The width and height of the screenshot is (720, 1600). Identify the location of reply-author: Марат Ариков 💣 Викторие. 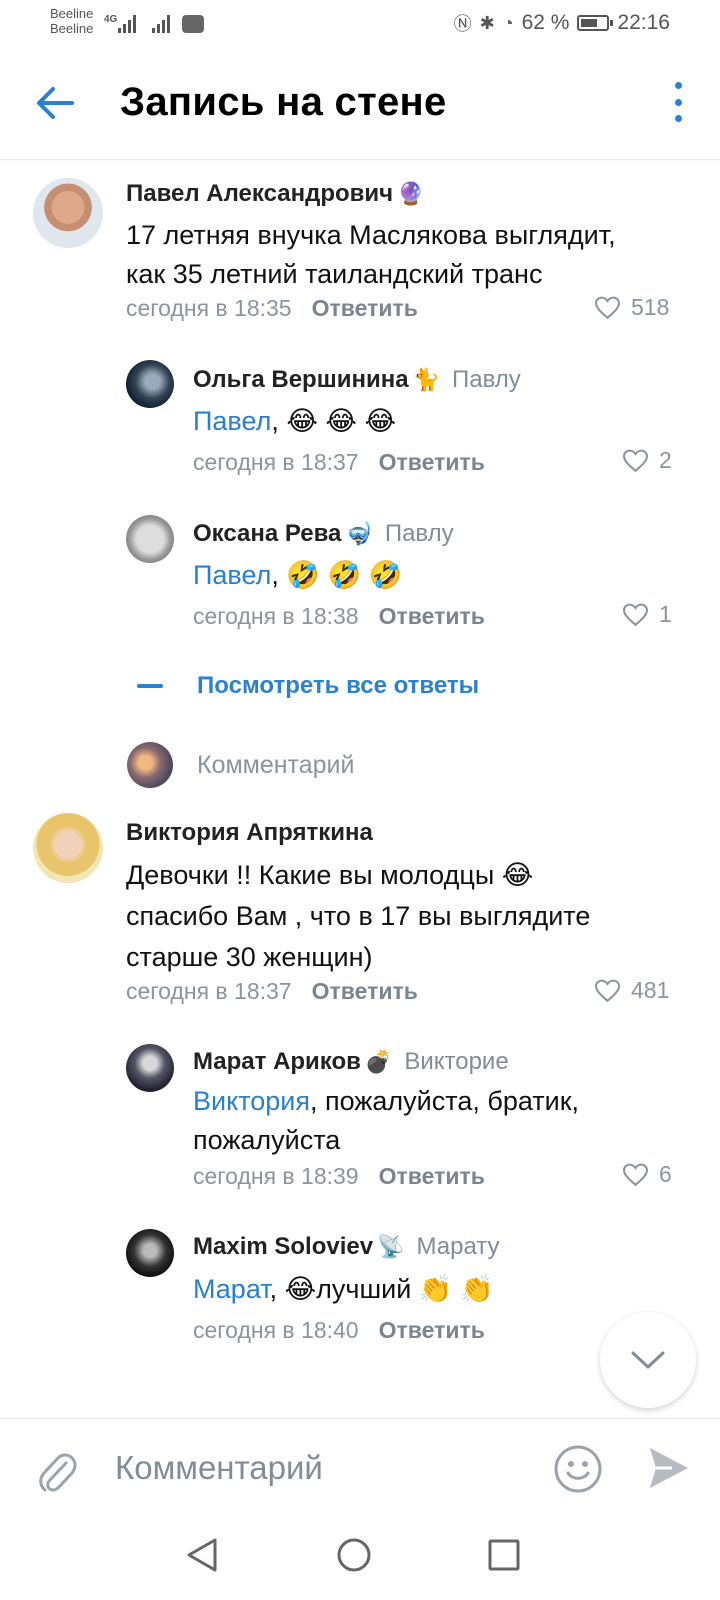
(351, 1062).